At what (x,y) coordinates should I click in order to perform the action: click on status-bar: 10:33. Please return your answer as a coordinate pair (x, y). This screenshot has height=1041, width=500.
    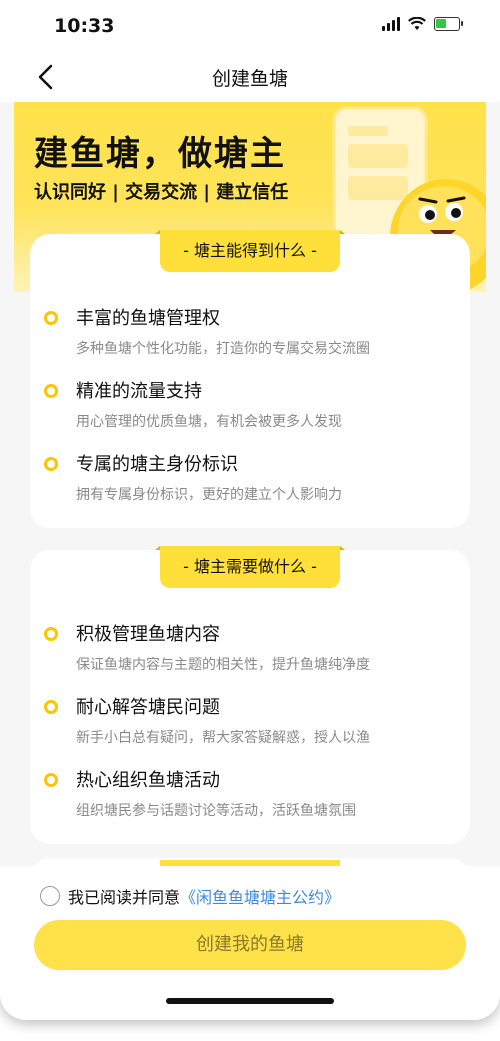
    Looking at the image, I should click on (250, 26).